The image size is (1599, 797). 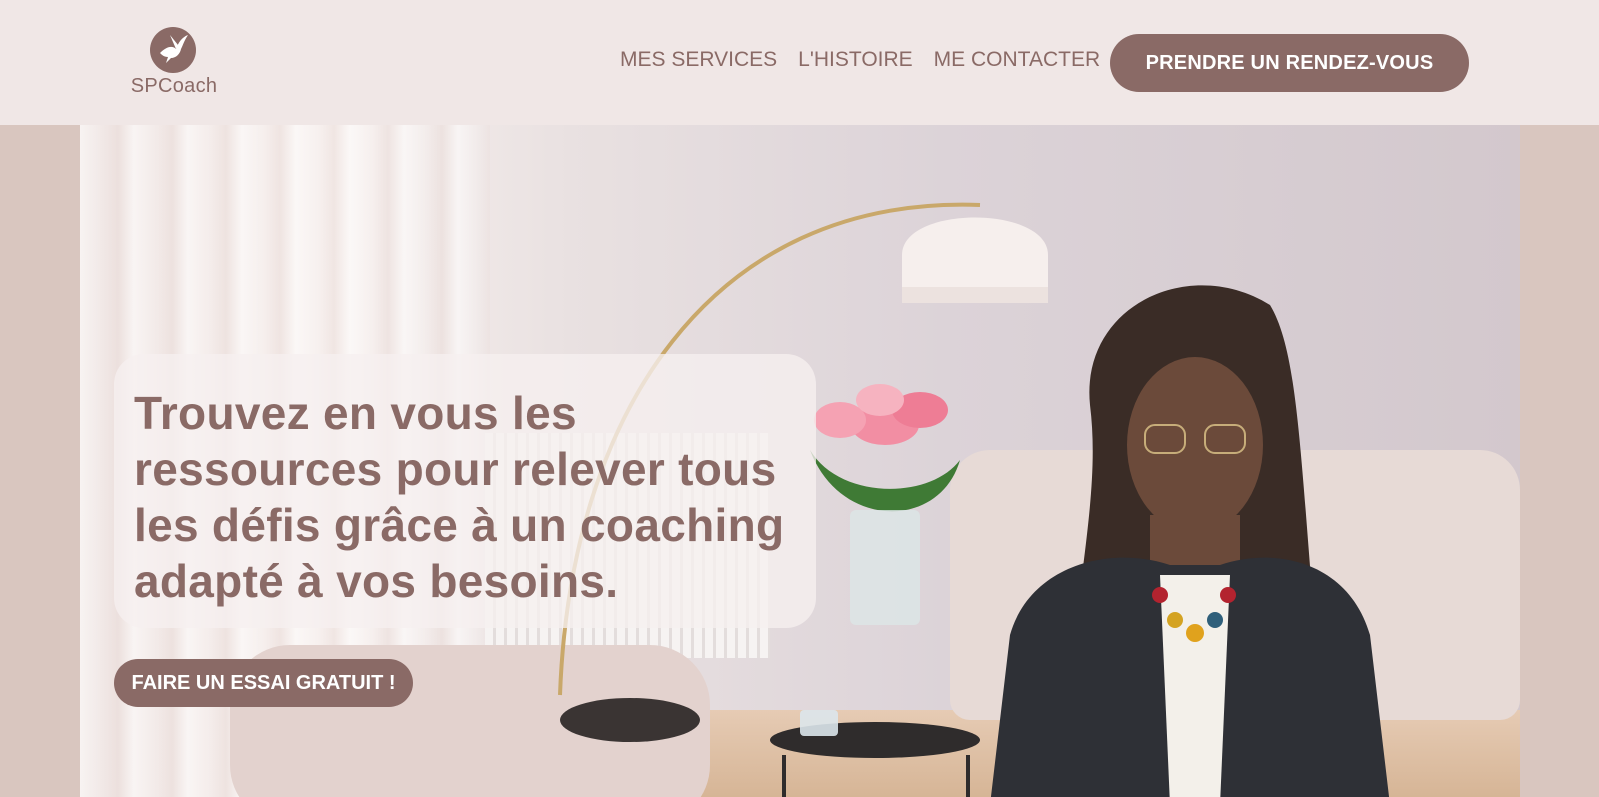 What do you see at coordinates (471, 581) in the screenshot?
I see `headline-emphasis-besoins: vos besoins` at bounding box center [471, 581].